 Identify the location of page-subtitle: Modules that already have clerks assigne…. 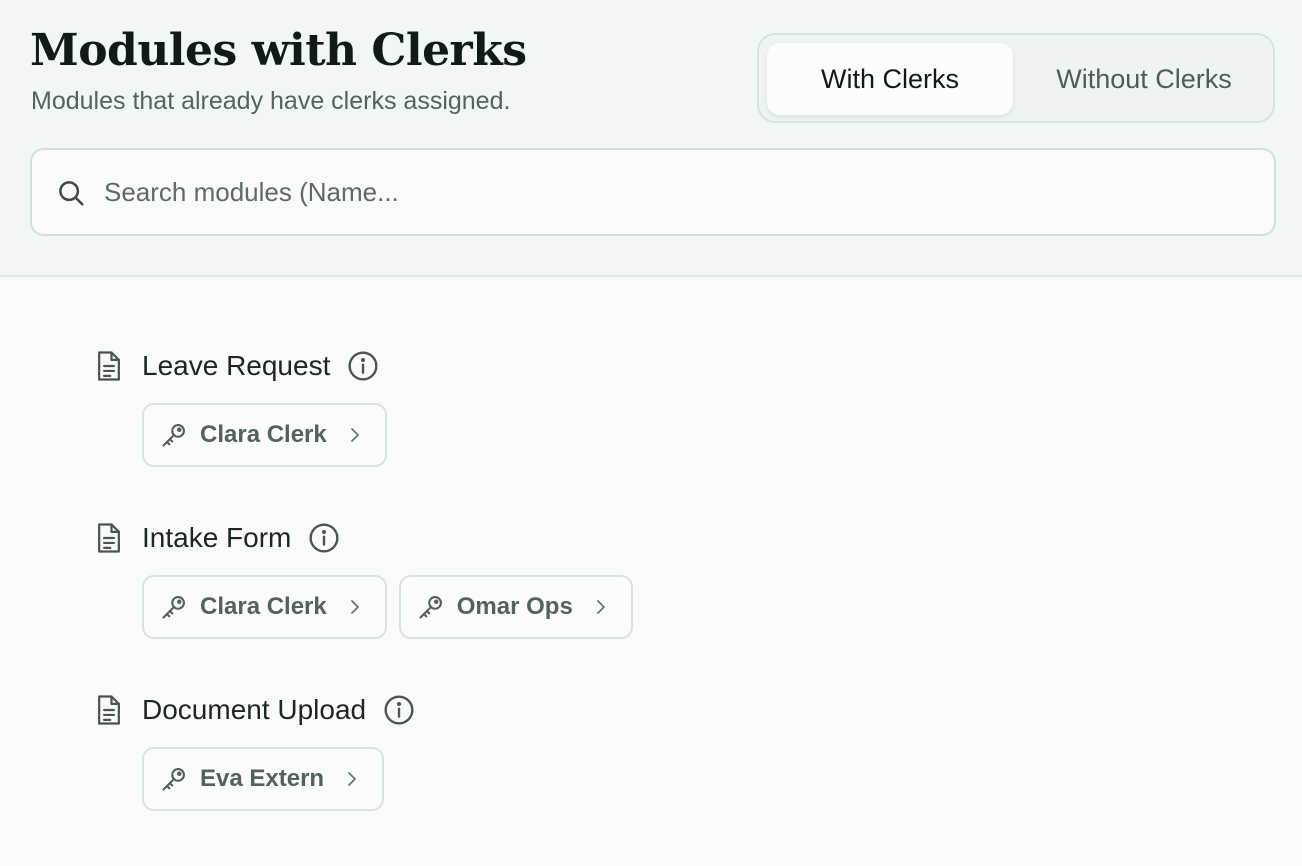
(271, 101).